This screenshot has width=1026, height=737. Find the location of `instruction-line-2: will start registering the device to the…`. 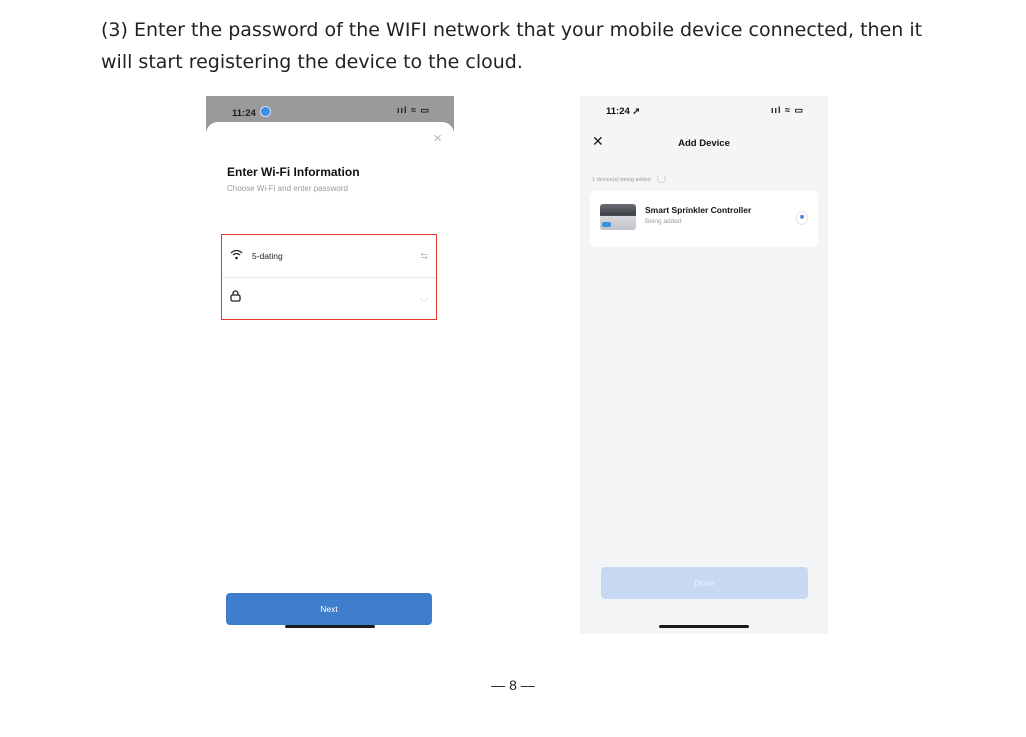

instruction-line-2: will start registering the device to the… is located at coordinates (312, 62).